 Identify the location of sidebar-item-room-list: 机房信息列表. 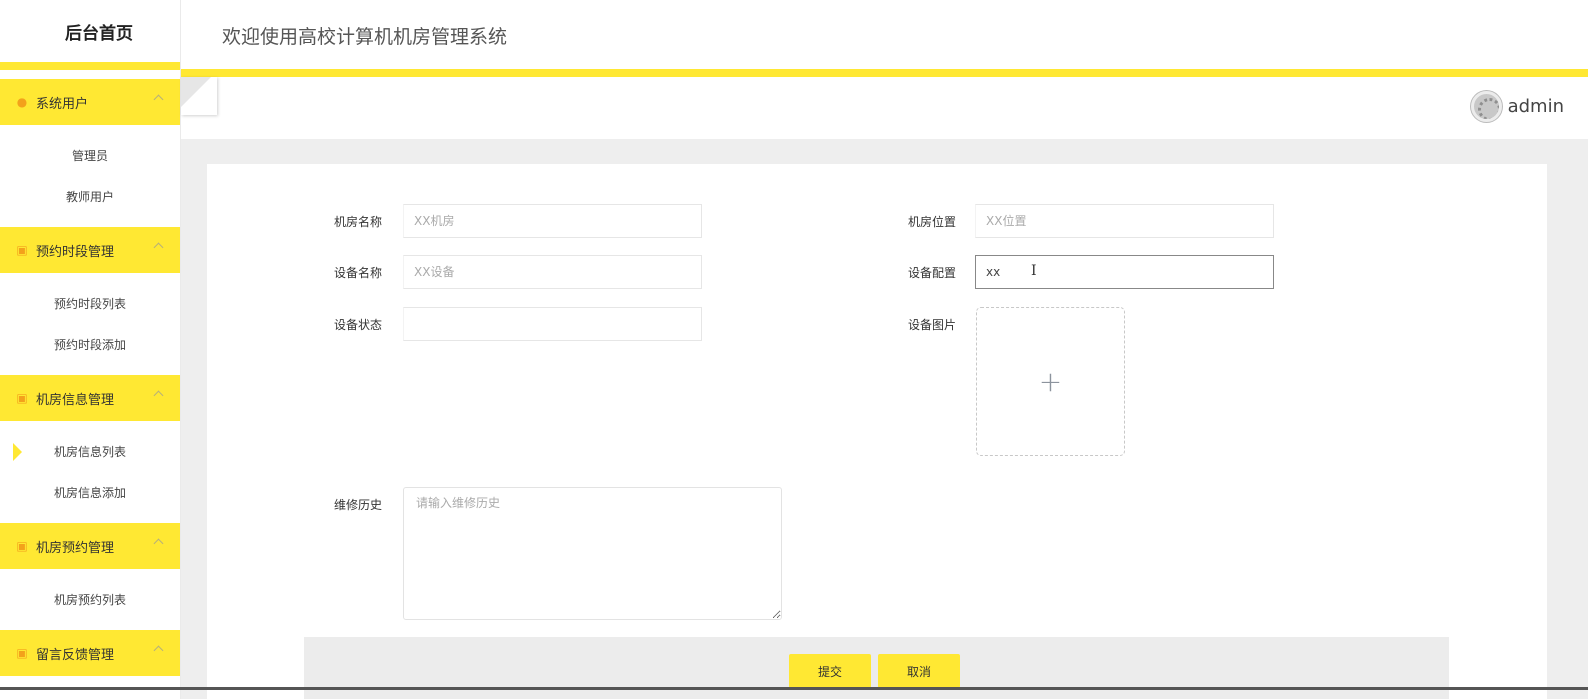
(90, 451).